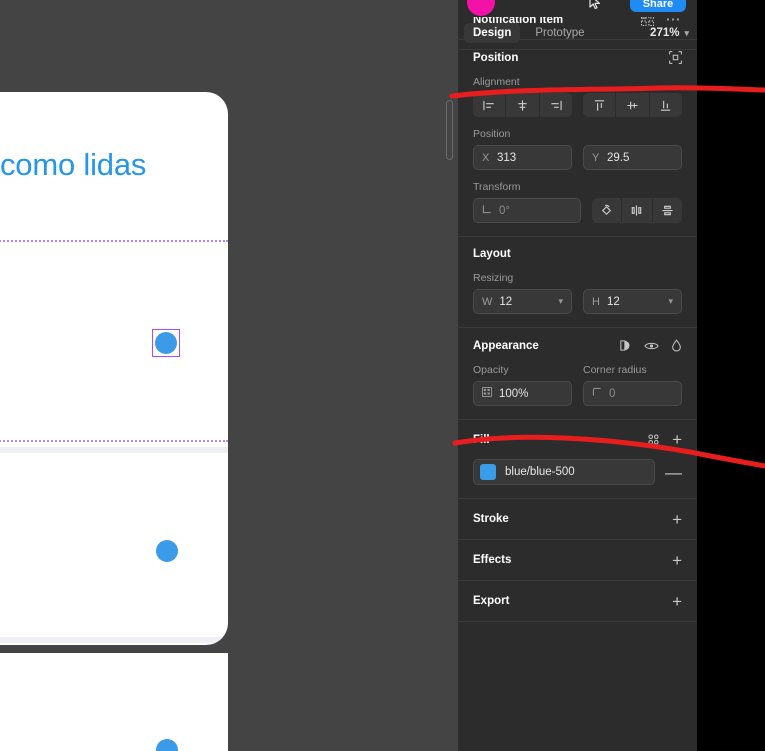 This screenshot has height=751, width=765. Describe the element at coordinates (487, 301) in the screenshot. I see `w-prefix: W` at that location.